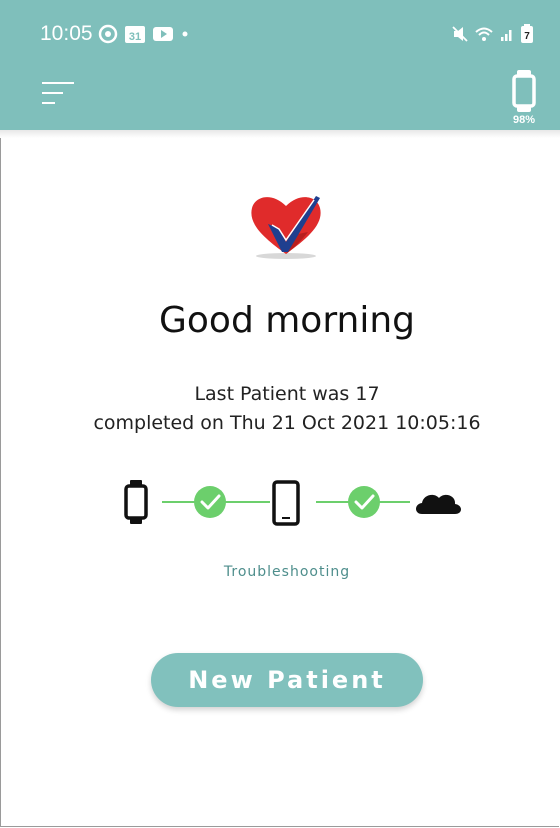 The height and width of the screenshot is (828, 560). Describe the element at coordinates (58, 93) in the screenshot. I see `hamburger-menu-icon` at that location.